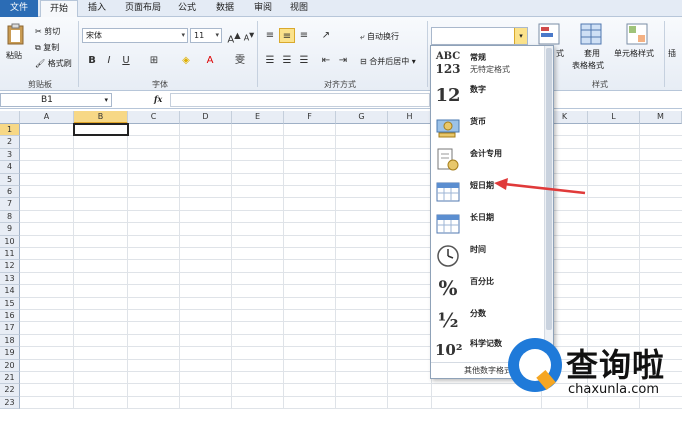  Describe the element at coordinates (520, 36) in the screenshot. I see `chevron-down-icon: ▾` at that location.